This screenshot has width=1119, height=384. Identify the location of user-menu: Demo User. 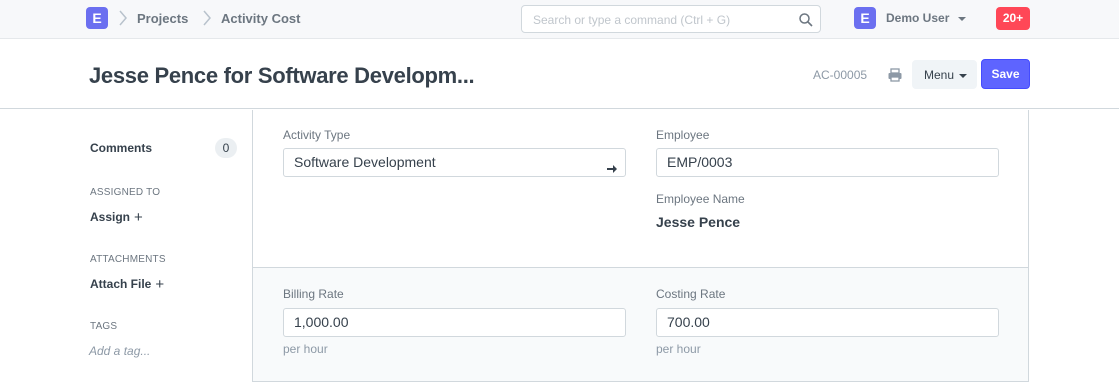
(917, 18).